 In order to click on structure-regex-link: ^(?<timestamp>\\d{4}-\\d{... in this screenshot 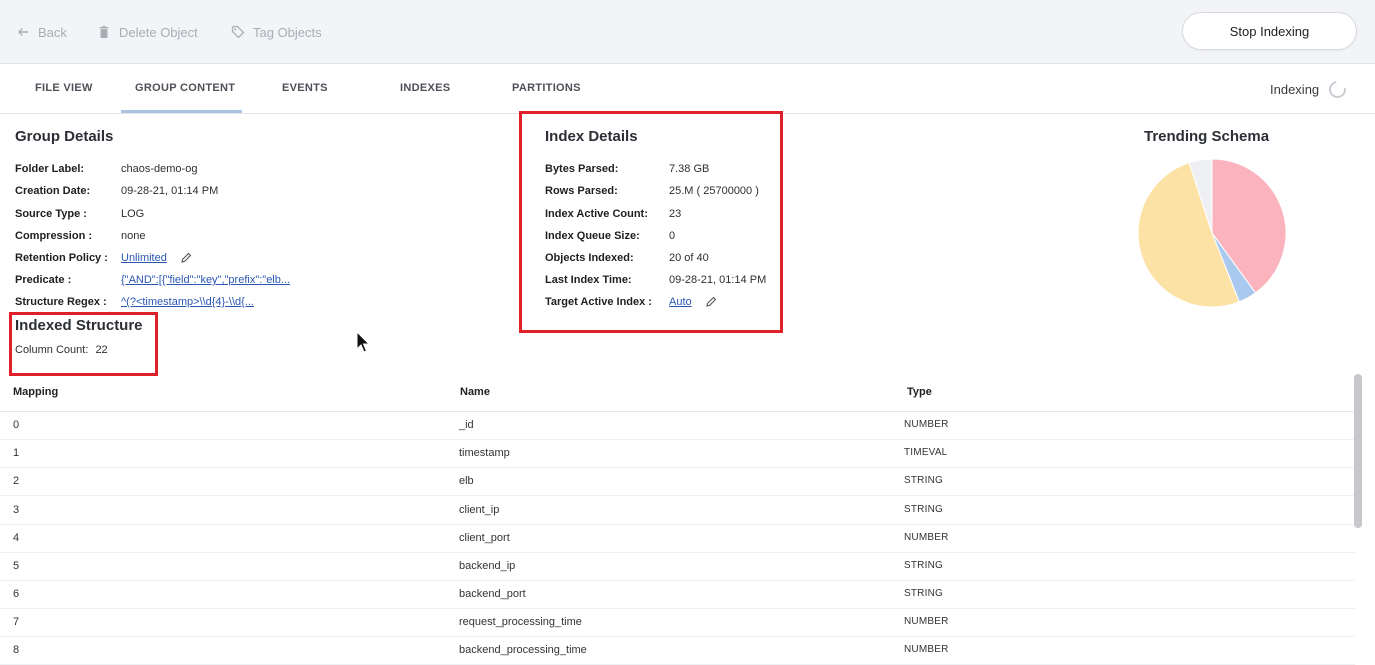, I will do `click(187, 302)`.